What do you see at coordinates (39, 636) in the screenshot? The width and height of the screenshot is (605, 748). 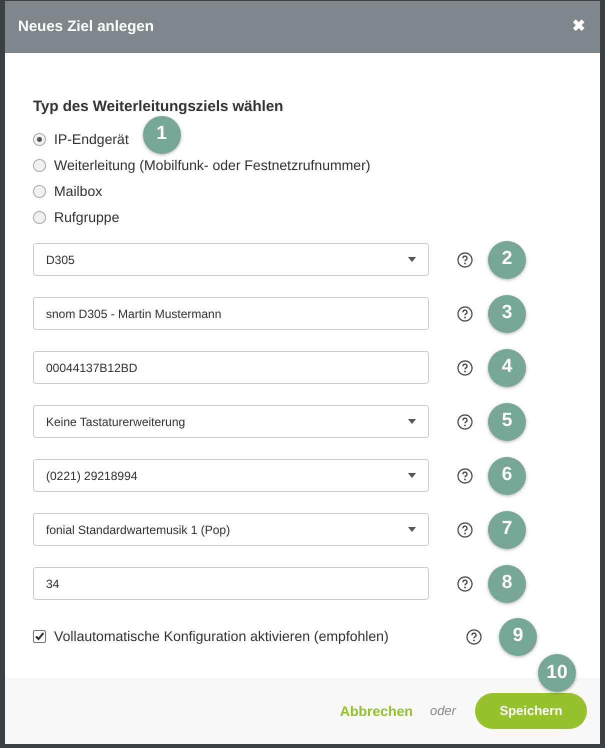 I see `checkbox` at bounding box center [39, 636].